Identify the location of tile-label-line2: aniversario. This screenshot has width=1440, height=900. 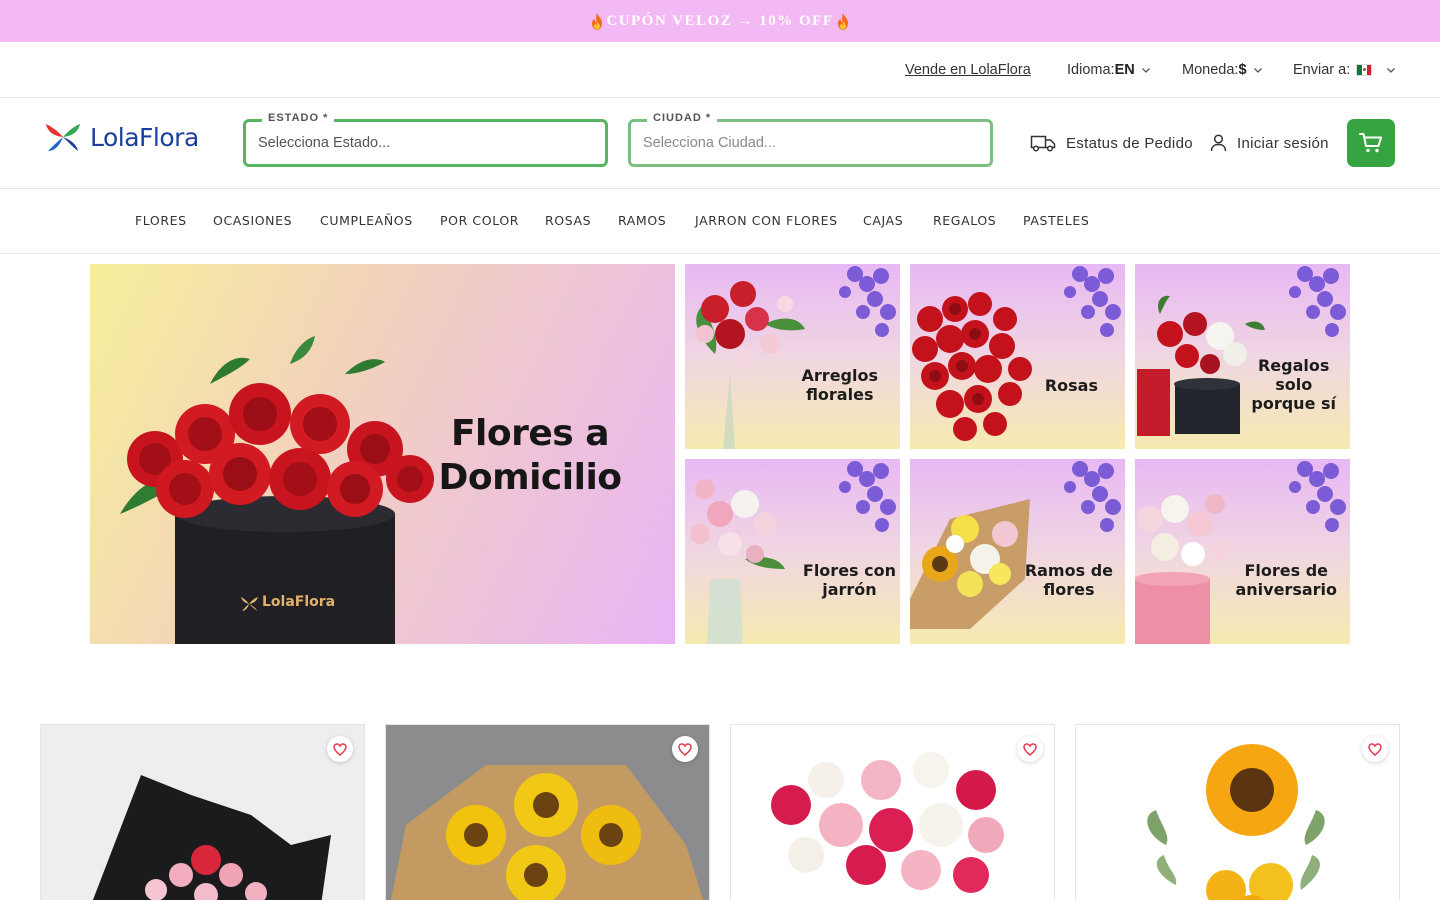
(1286, 589).